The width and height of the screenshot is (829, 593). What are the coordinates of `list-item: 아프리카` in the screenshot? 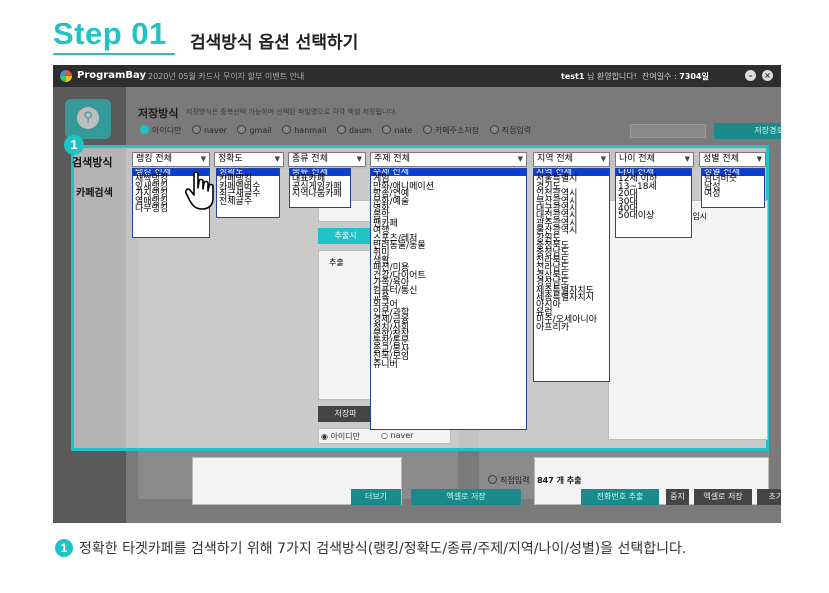 It's located at (571, 328).